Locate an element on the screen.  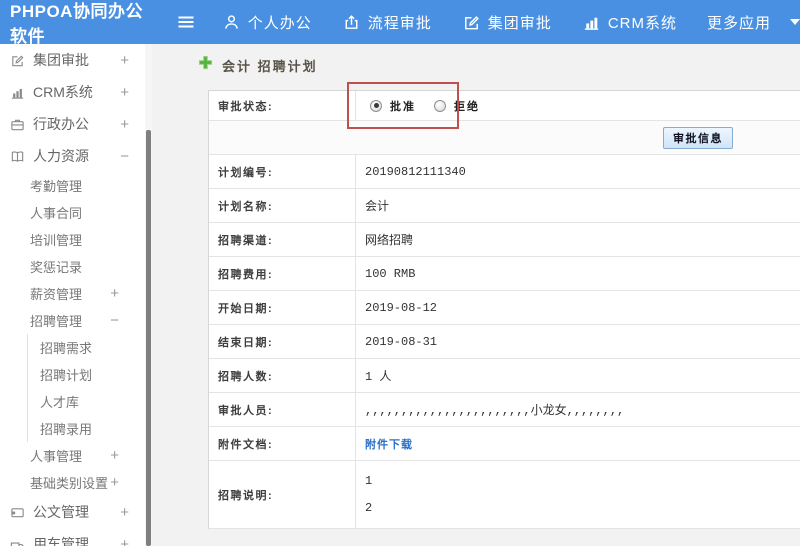
sidebar-item-vehicle-mgmt: 用车管理 + is located at coordinates (72, 537).